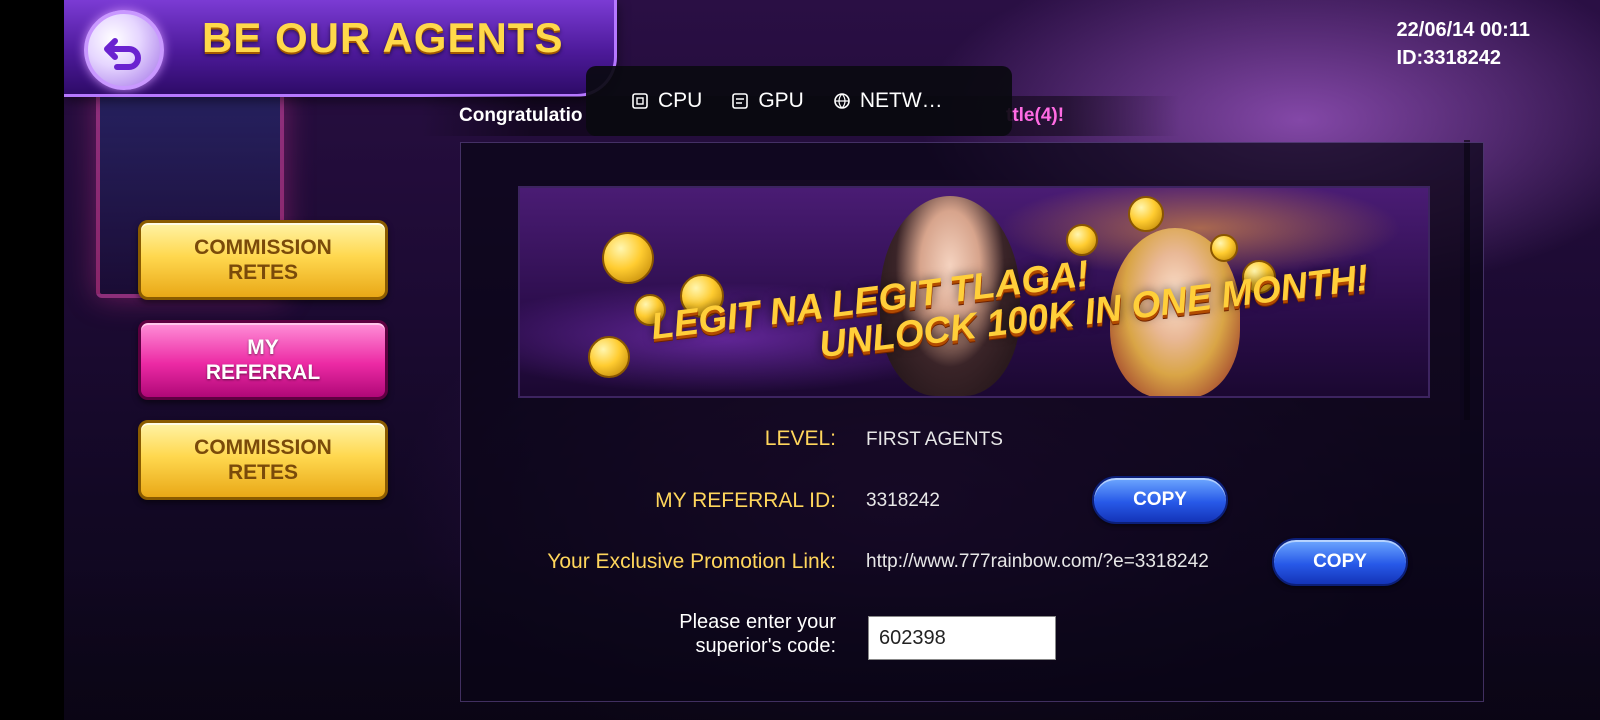 The image size is (1600, 720). Describe the element at coordinates (757, 622) in the screenshot. I see `superior-code-label-line1: Please enter your` at that location.